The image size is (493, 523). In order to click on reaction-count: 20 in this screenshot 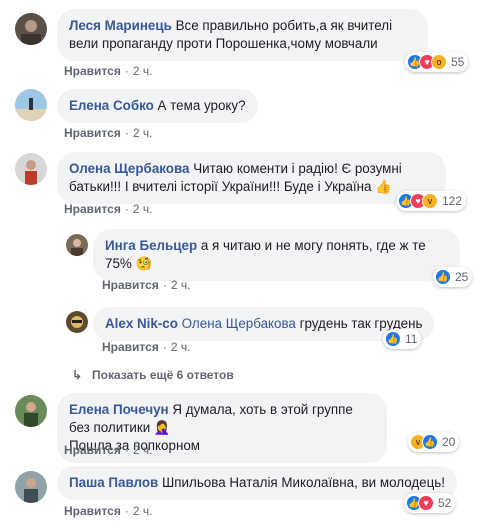, I will do `click(449, 442)`.